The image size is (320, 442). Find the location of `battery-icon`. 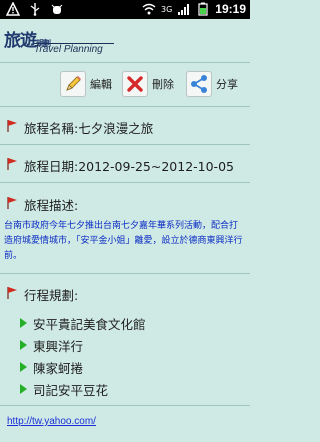

battery-icon is located at coordinates (203, 9).